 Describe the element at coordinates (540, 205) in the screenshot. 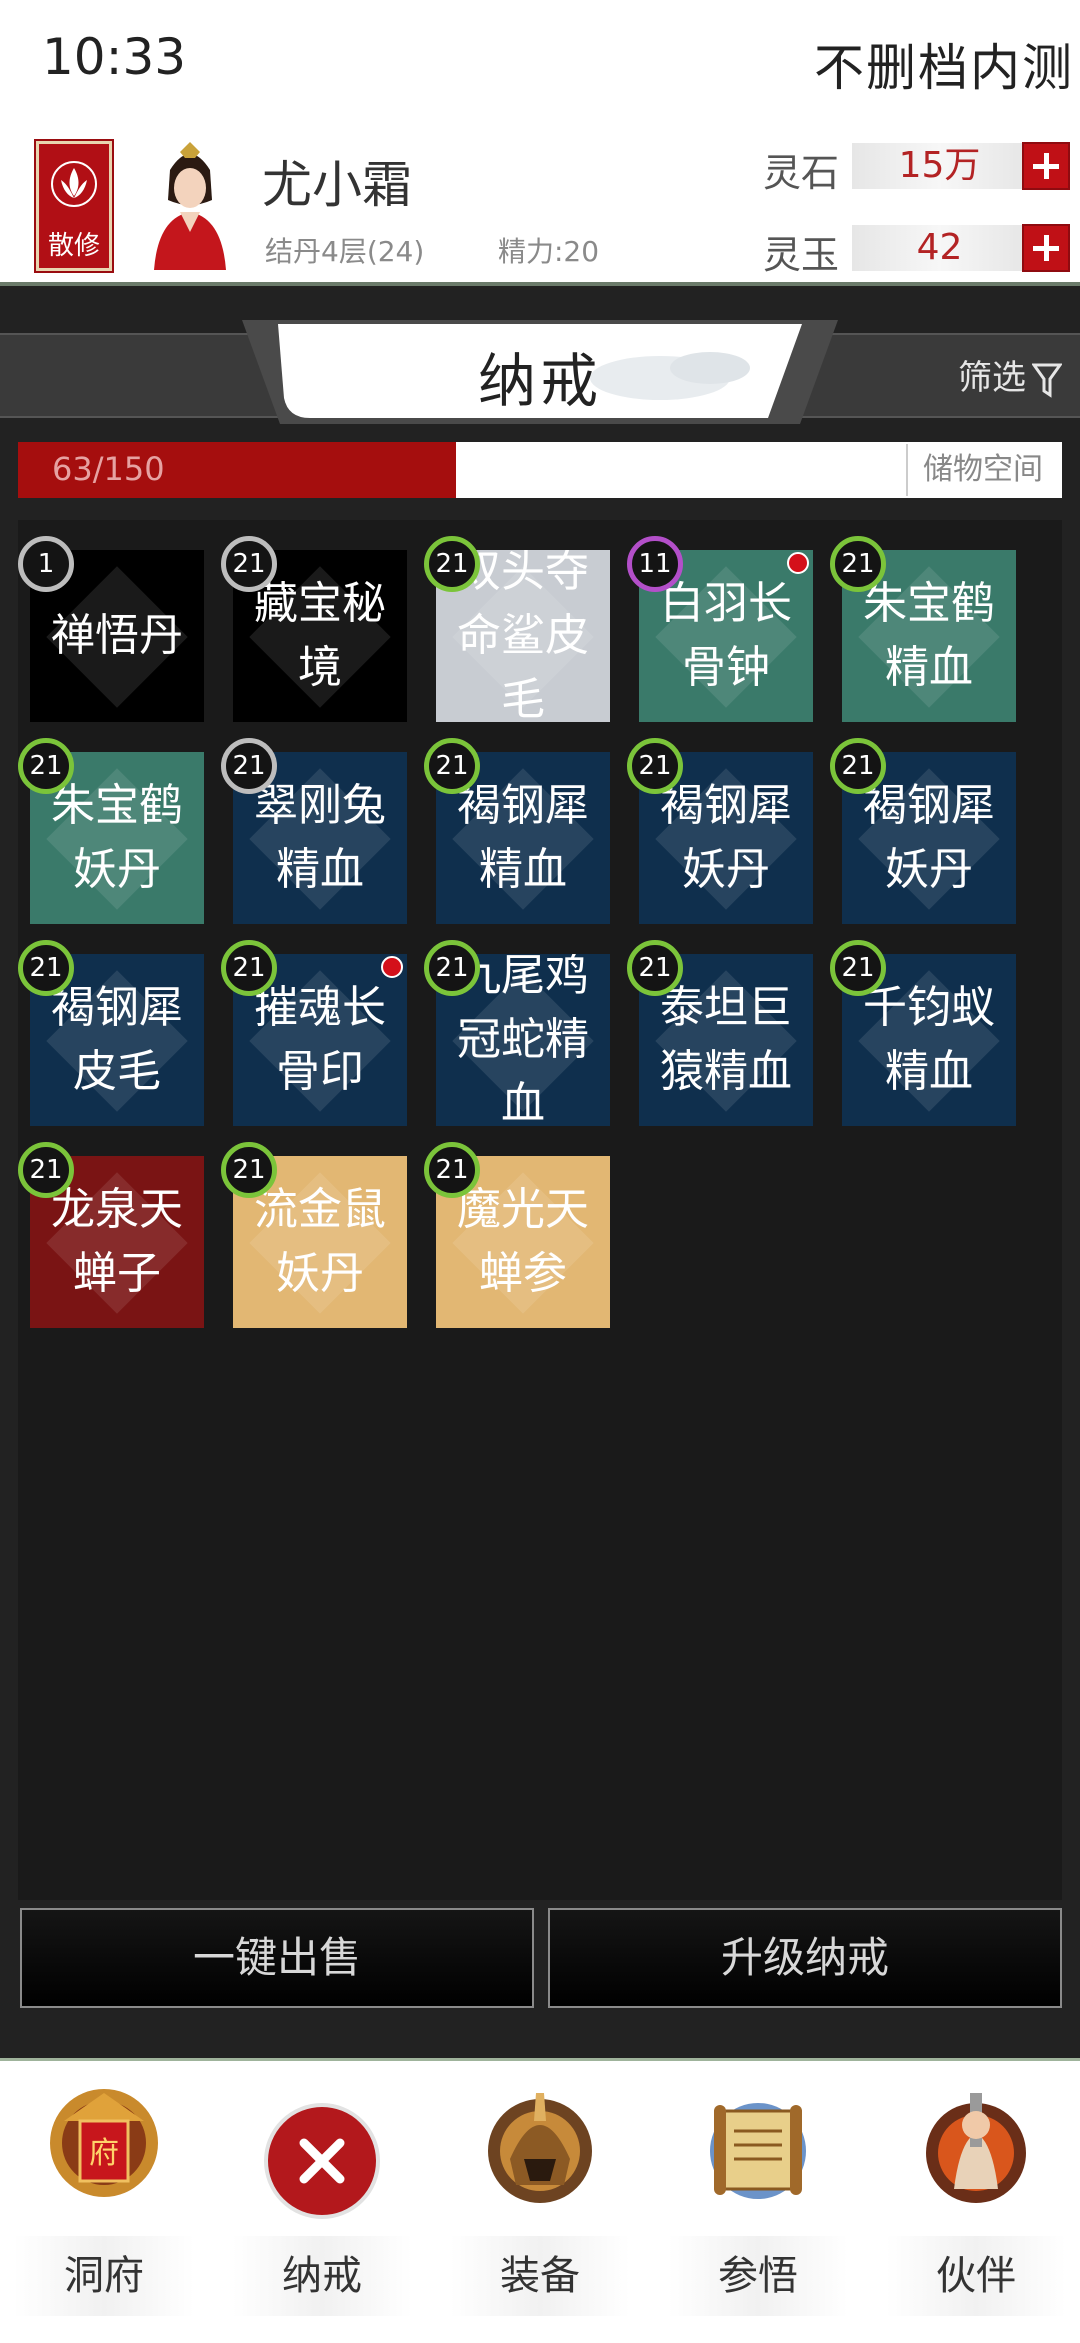

I see `player-header: 散修 尤小霜 结丹4层(24) 精力:20 灵石 15万 灵玉 42` at that location.